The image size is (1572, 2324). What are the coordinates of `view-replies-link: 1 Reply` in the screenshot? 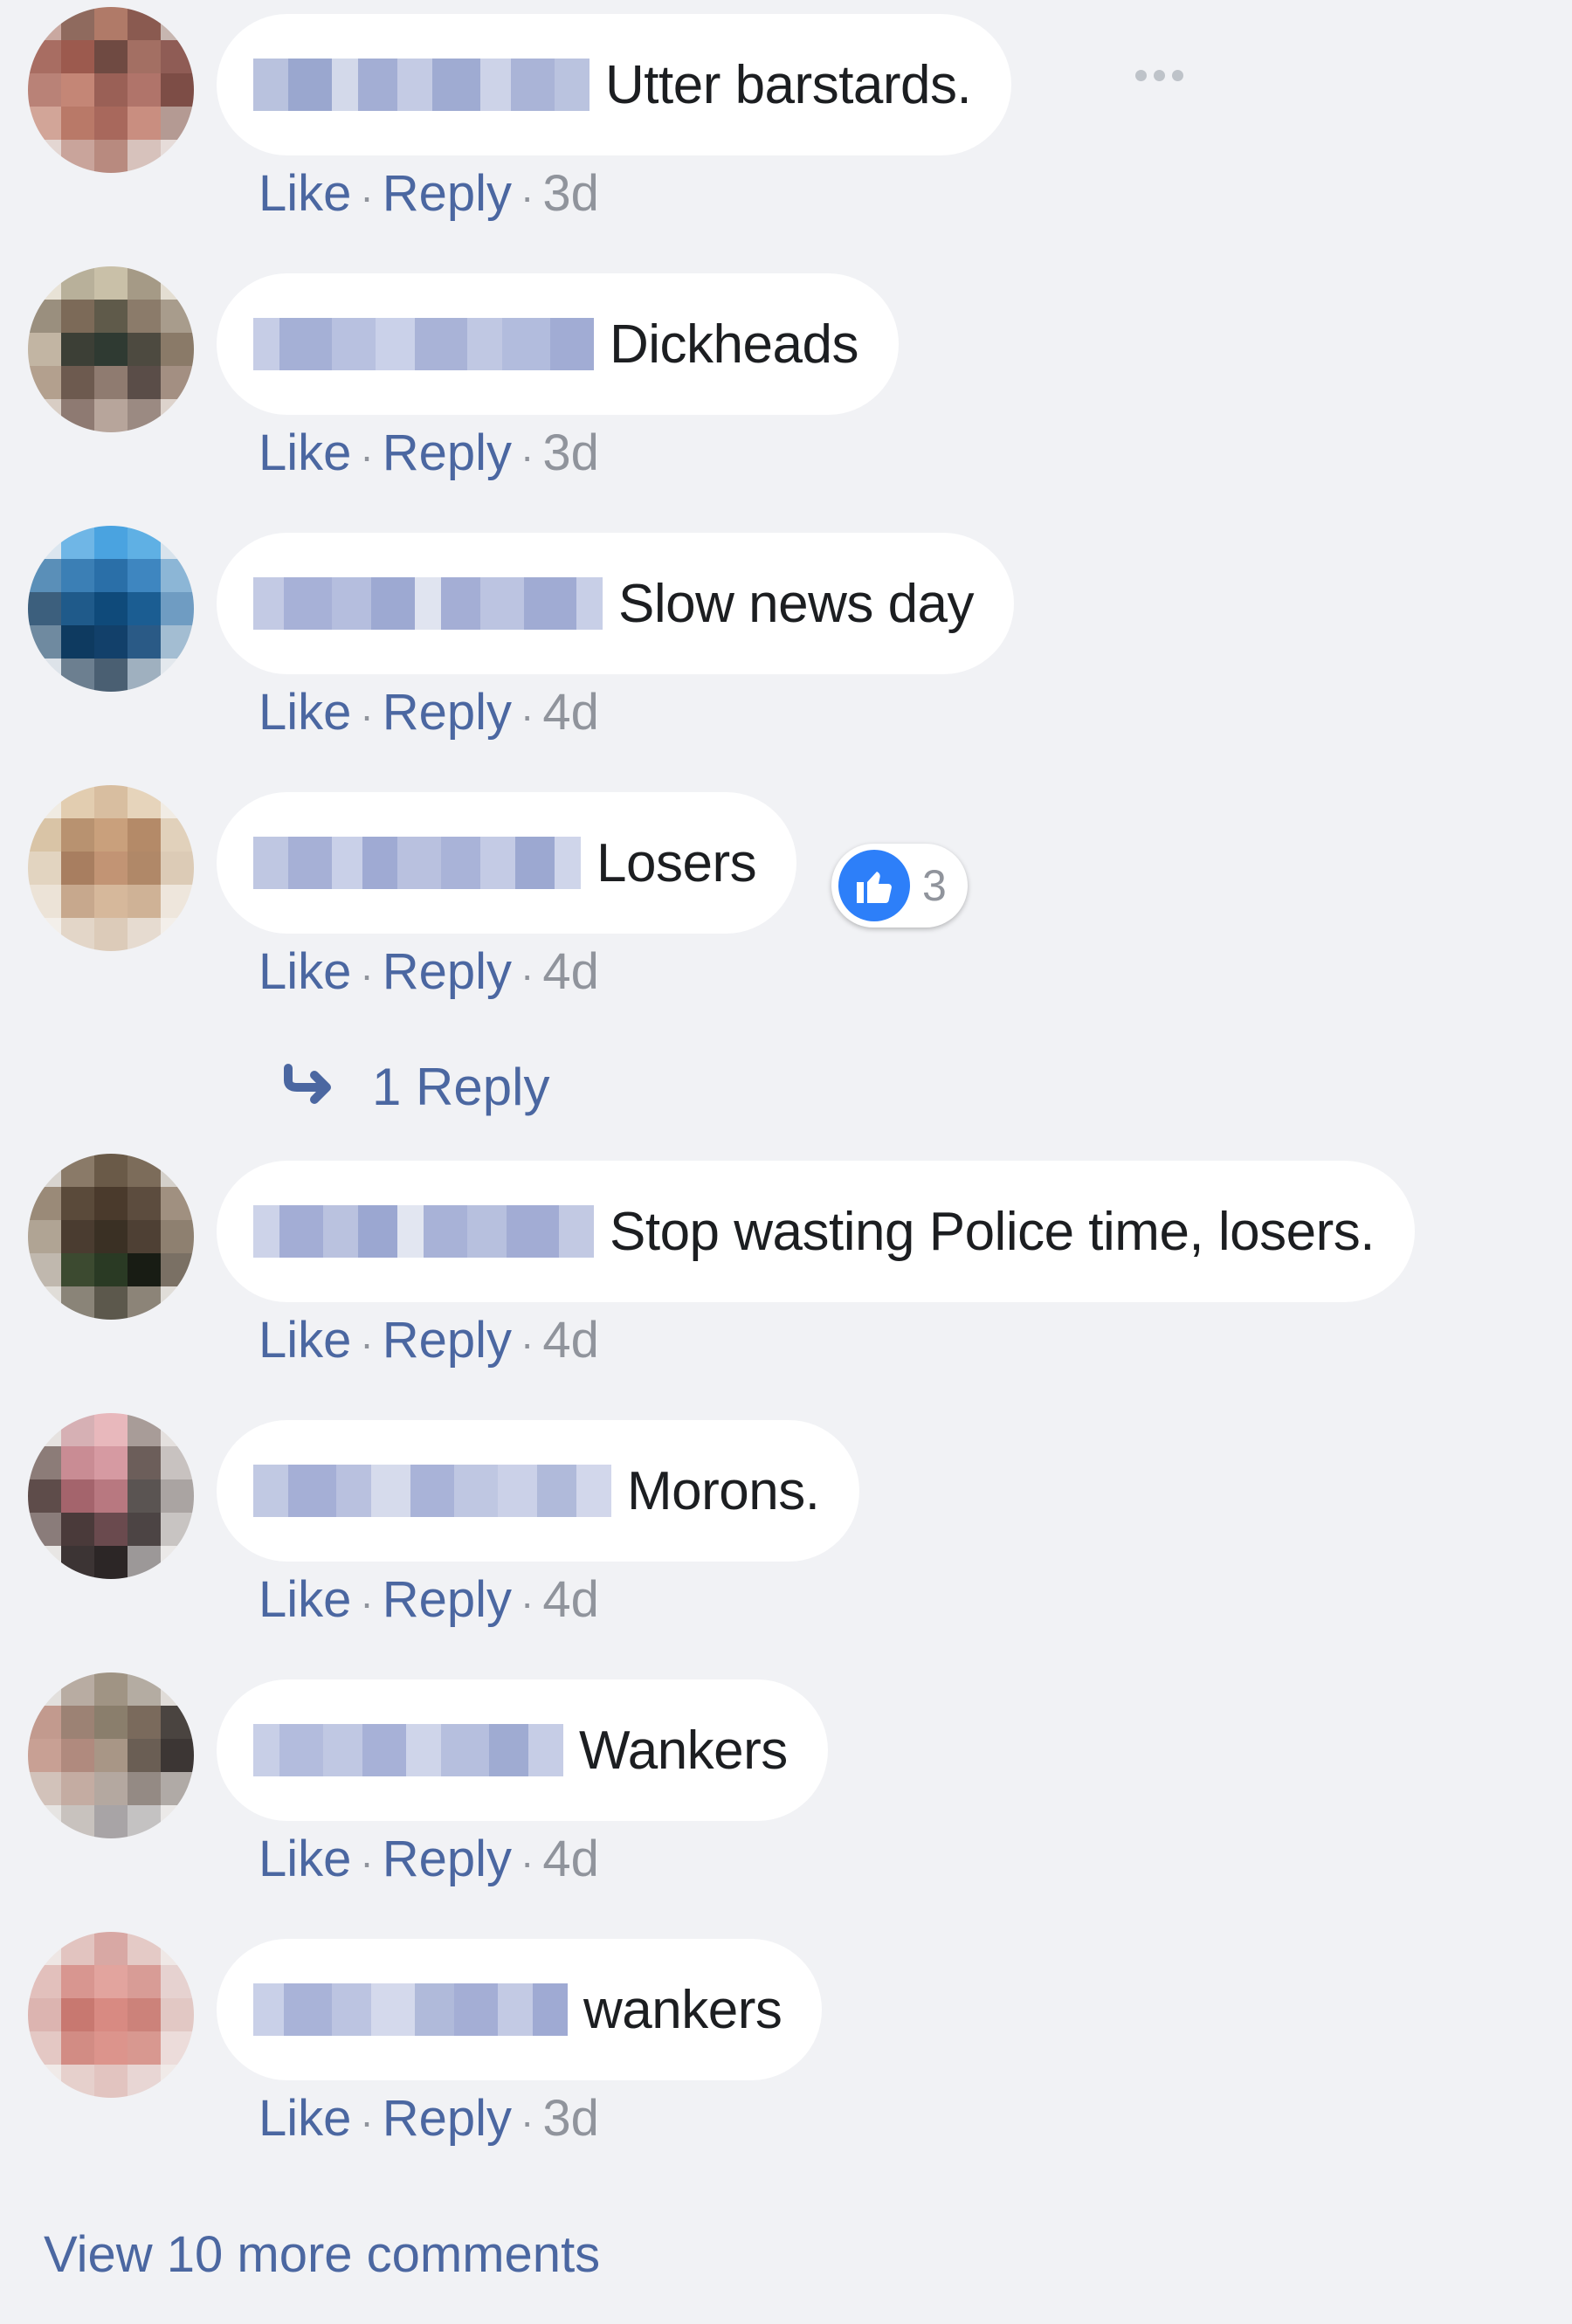 It's located at (416, 1087).